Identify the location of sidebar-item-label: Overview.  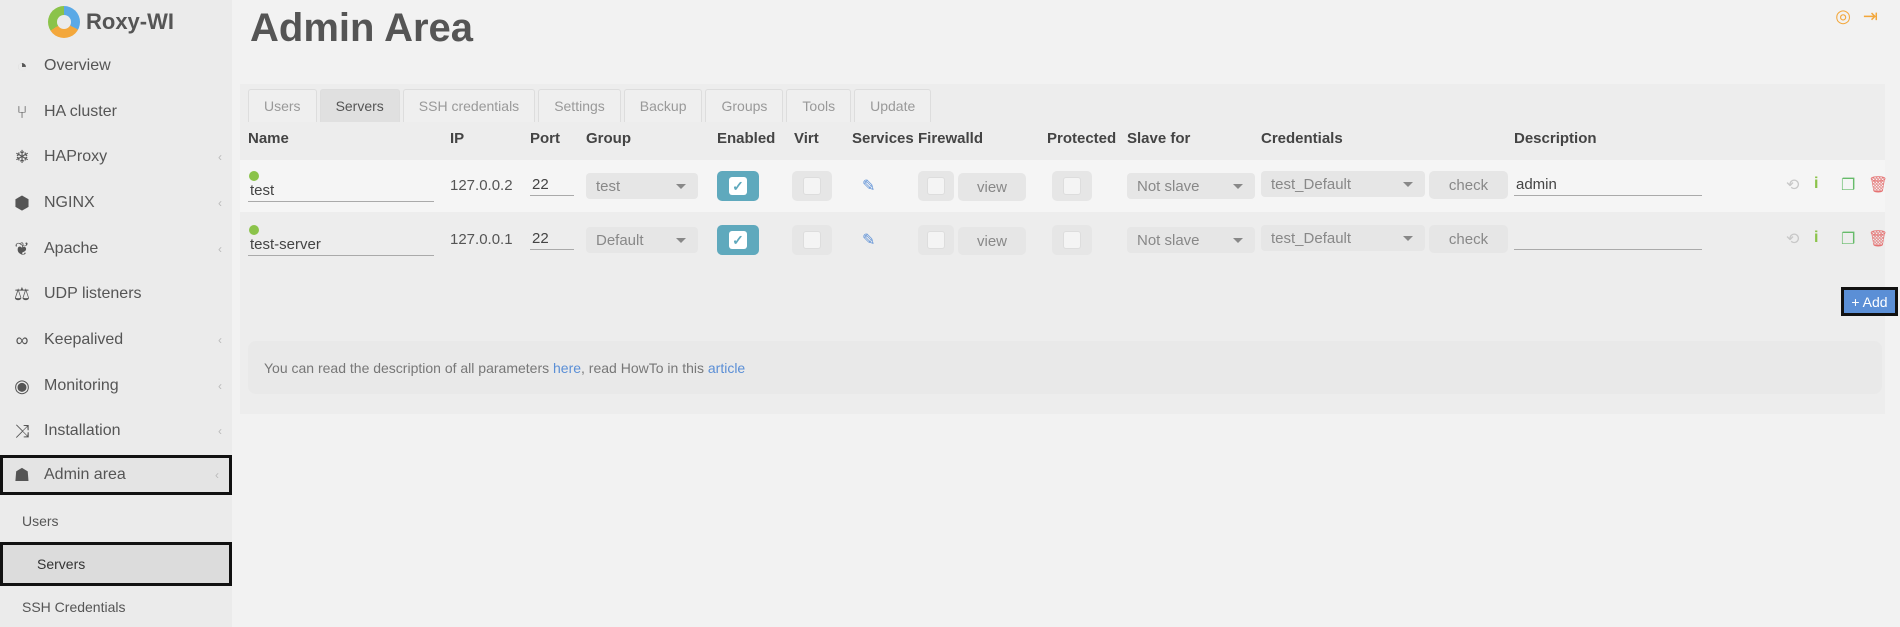
(77, 65).